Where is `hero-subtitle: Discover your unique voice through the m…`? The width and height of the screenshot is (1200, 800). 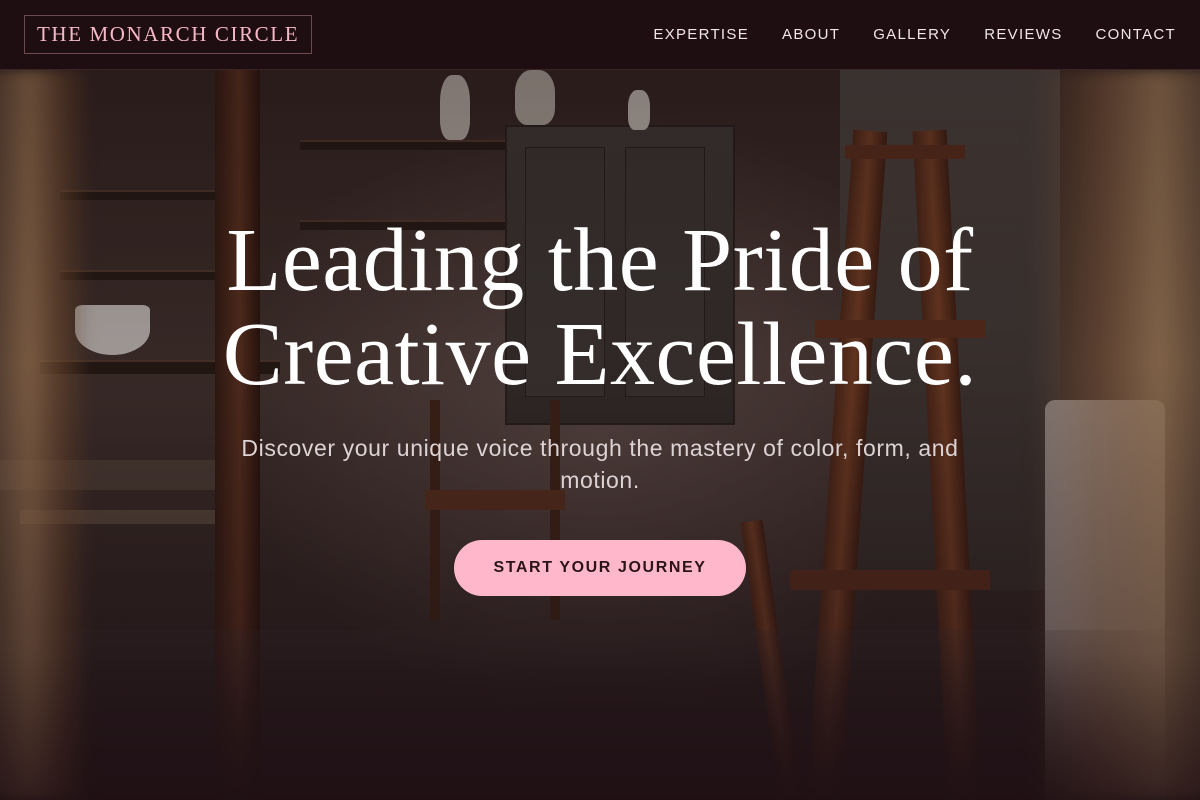 hero-subtitle: Discover your unique voice through the m… is located at coordinates (600, 464).